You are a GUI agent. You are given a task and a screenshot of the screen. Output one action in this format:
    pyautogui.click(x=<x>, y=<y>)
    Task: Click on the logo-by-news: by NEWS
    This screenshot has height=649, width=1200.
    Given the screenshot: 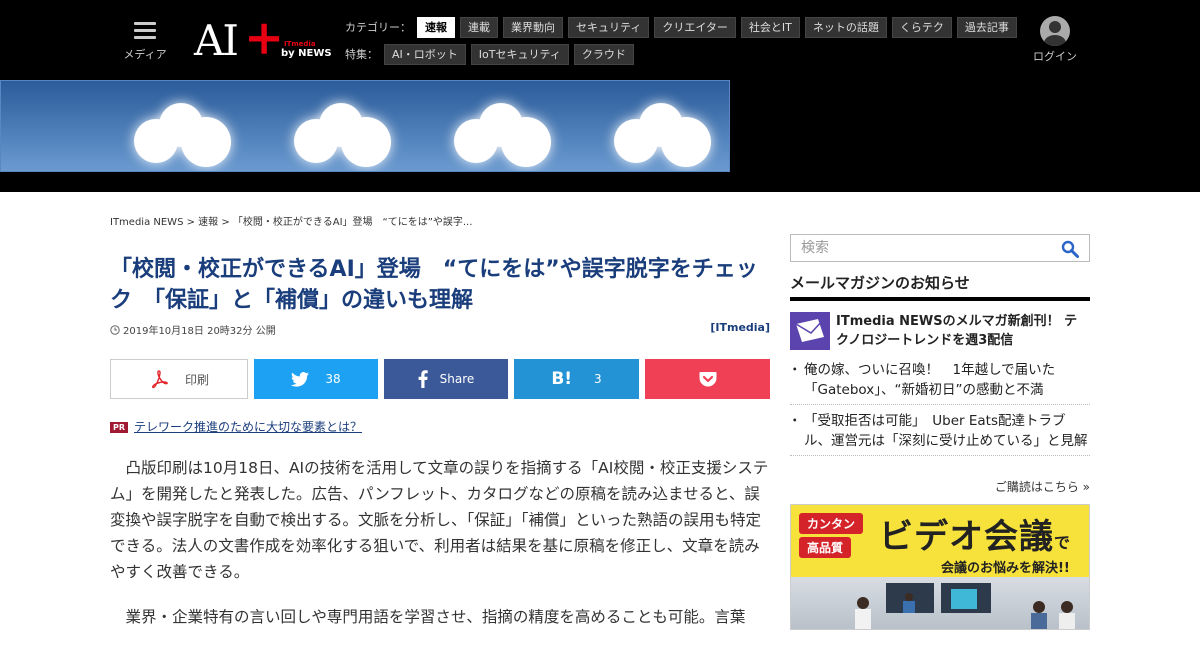 What is the action you would take?
    pyautogui.click(x=306, y=53)
    